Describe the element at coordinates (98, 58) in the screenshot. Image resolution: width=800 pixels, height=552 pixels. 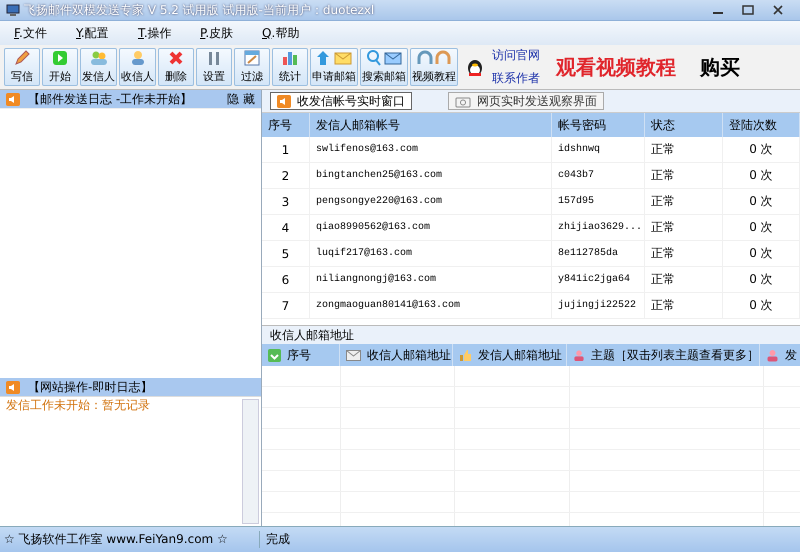
I see `users-icon` at that location.